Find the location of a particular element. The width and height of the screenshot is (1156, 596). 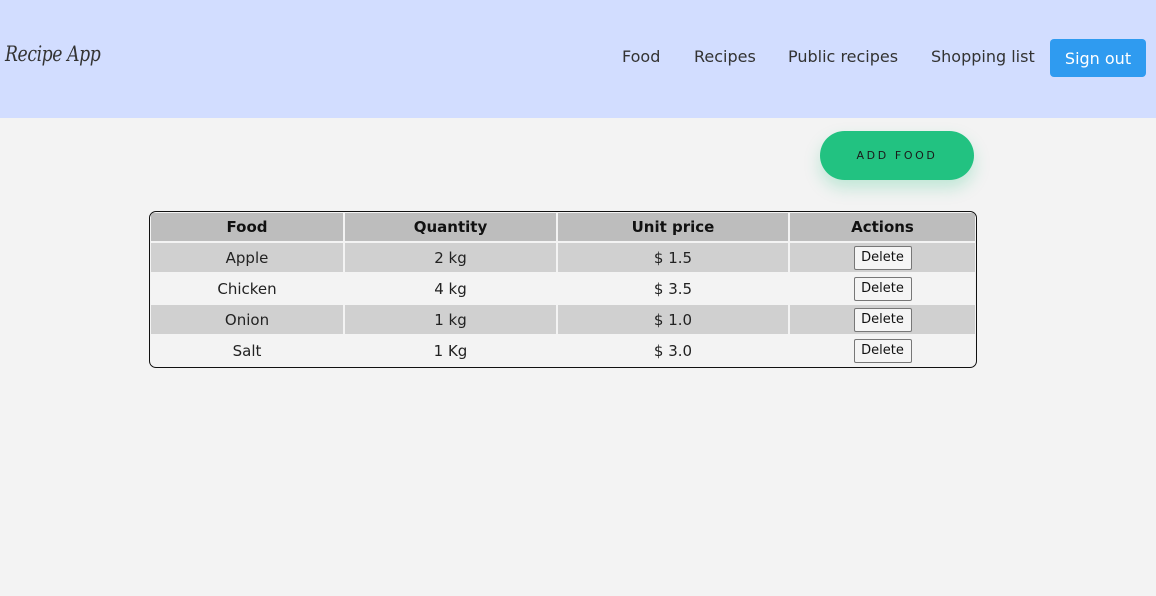

nav-link-recipes: Recipes is located at coordinates (725, 57).